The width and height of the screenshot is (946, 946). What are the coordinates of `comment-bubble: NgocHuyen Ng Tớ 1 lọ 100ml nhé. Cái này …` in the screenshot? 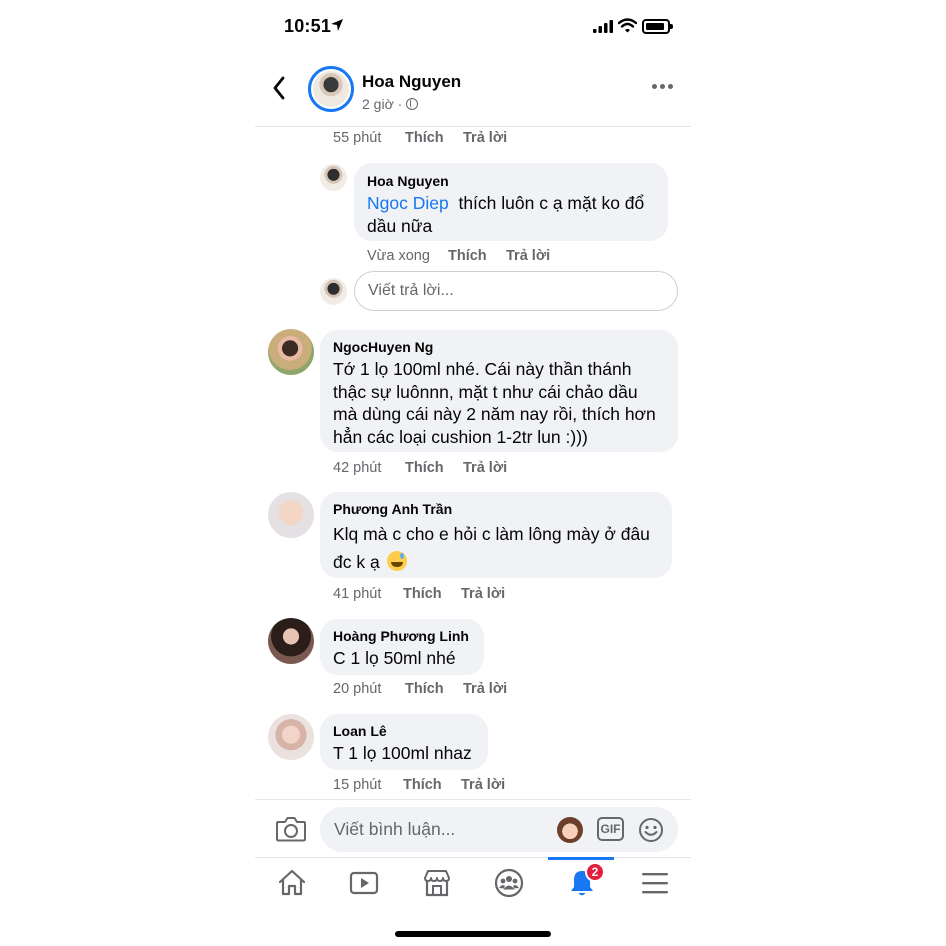 It's located at (499, 391).